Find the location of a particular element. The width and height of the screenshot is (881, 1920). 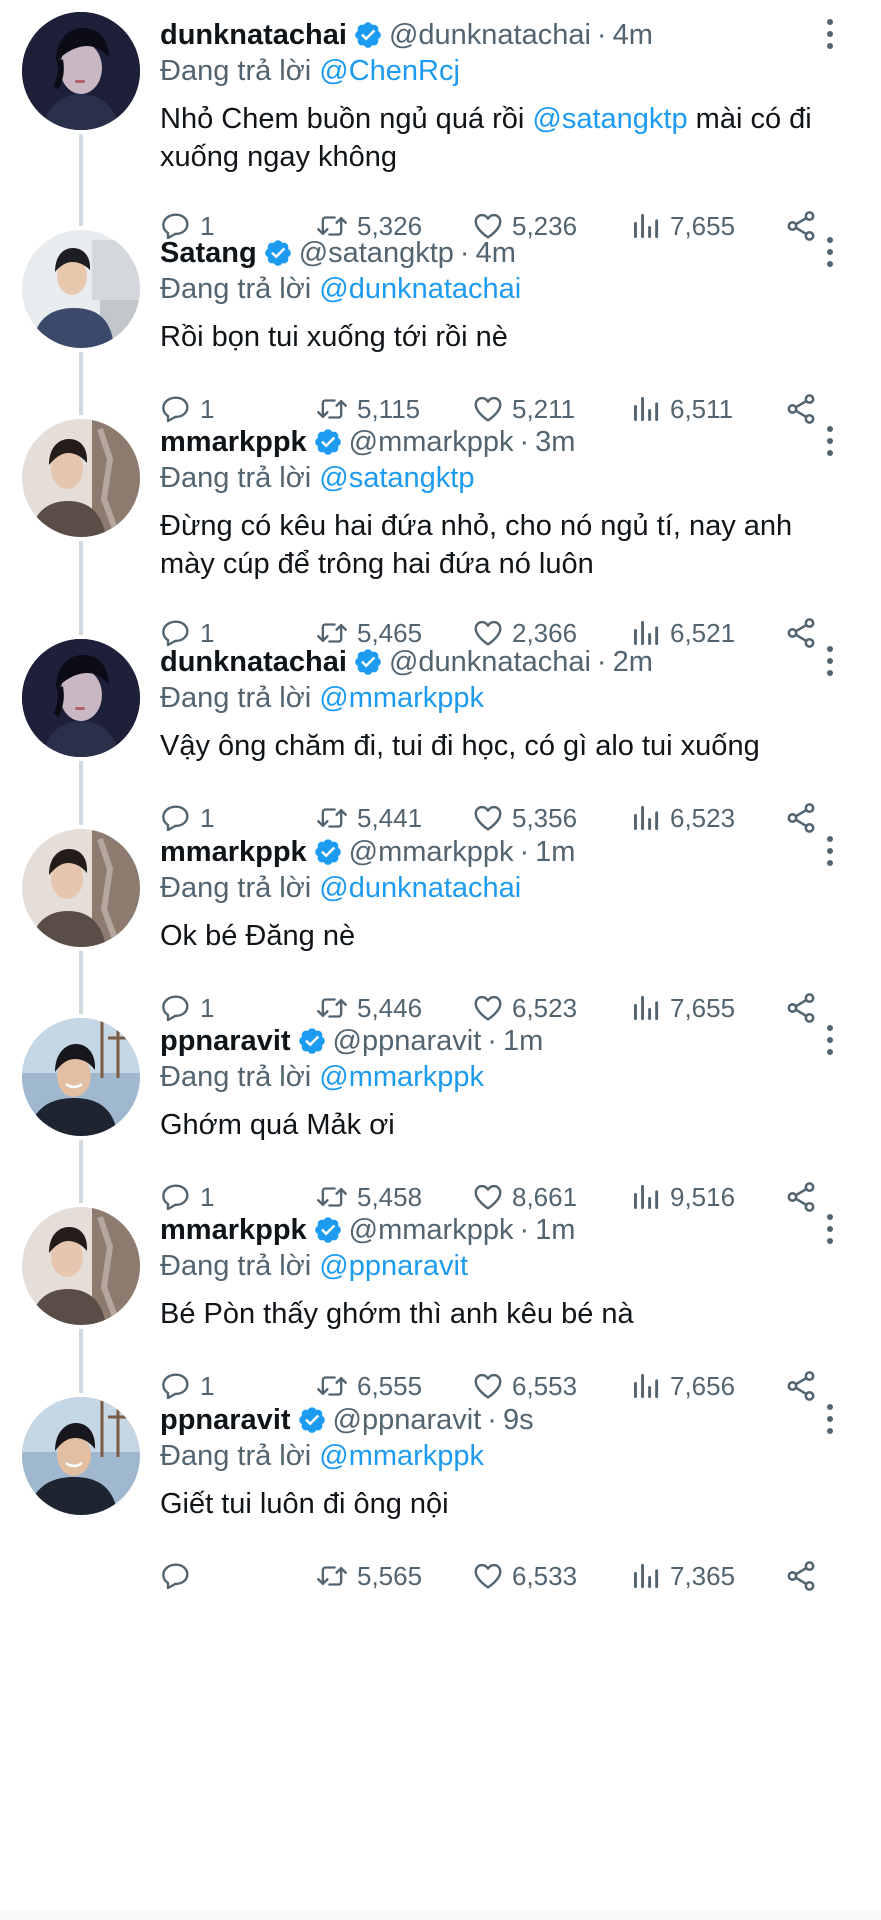

replying-to-mention: @satangktp is located at coordinates (396, 478).